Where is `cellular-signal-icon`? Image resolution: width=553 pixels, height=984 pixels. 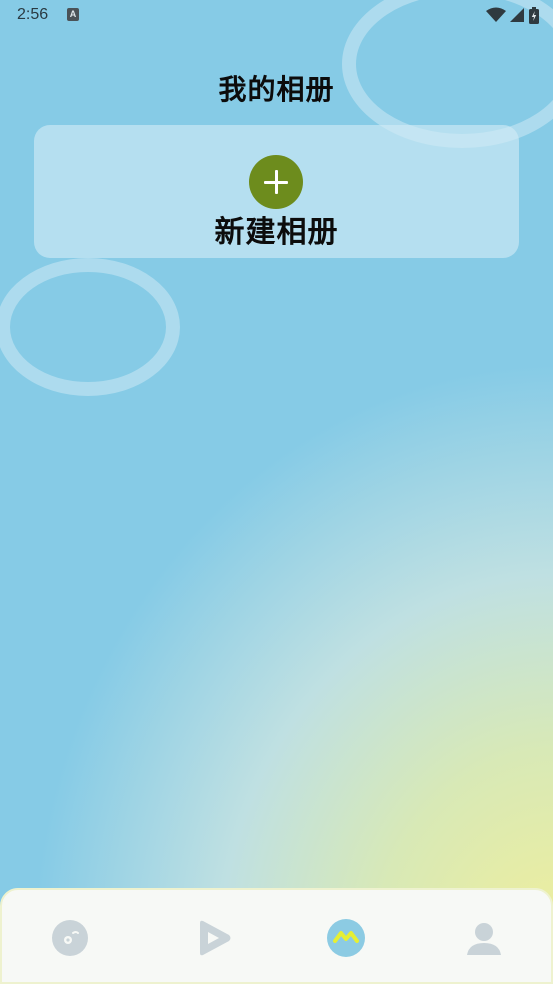
cellular-signal-icon is located at coordinates (517, 15).